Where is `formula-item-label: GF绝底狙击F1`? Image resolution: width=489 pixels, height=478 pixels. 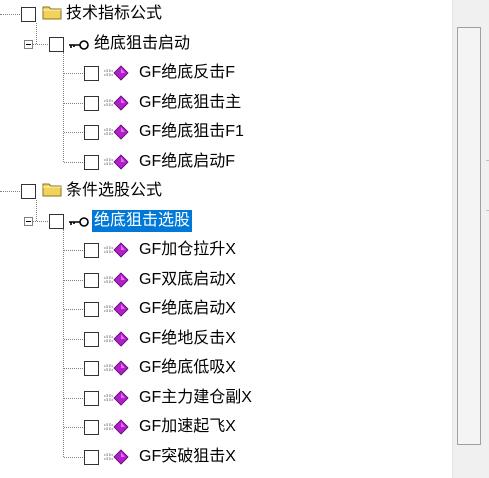
formula-item-label: GF绝底狙击F1 is located at coordinates (191, 132).